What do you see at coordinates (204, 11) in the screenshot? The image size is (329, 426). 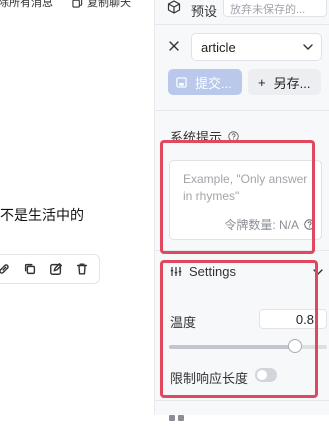 I see `preset-label: 预设` at bounding box center [204, 11].